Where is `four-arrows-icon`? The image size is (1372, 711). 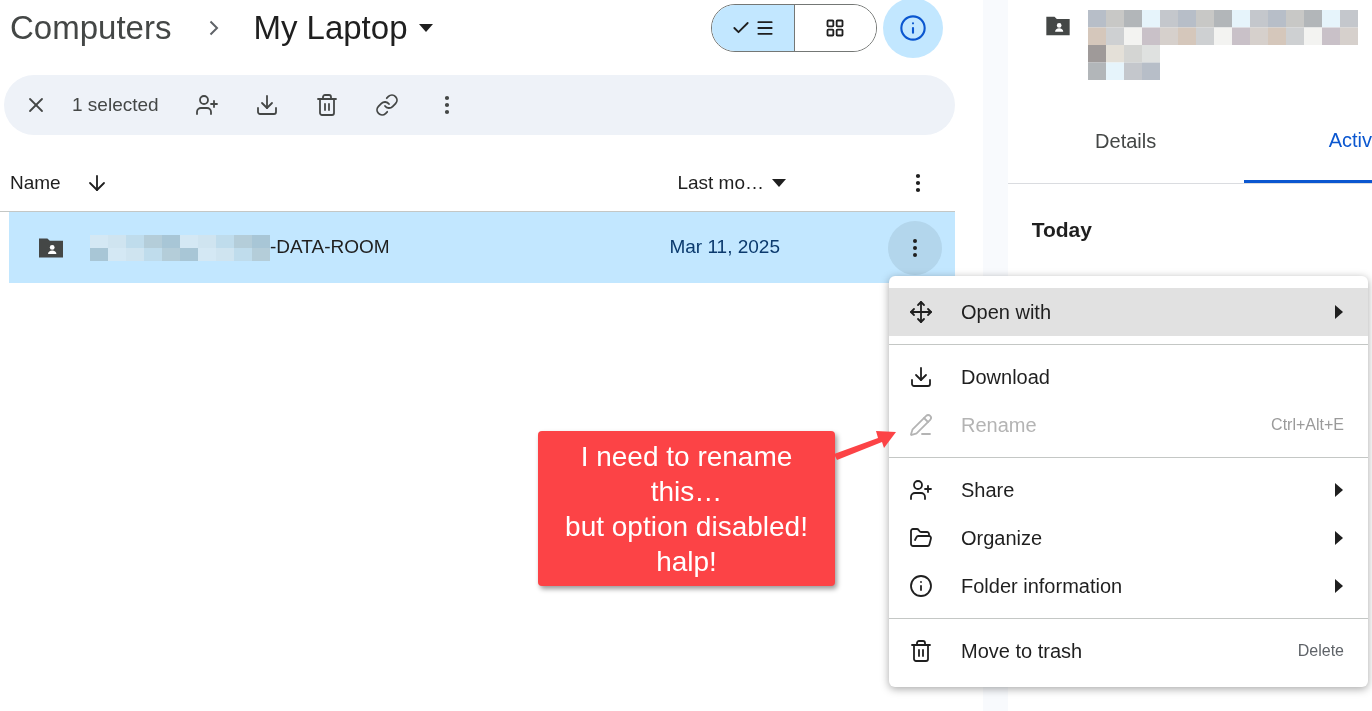
four-arrows-icon is located at coordinates (921, 312).